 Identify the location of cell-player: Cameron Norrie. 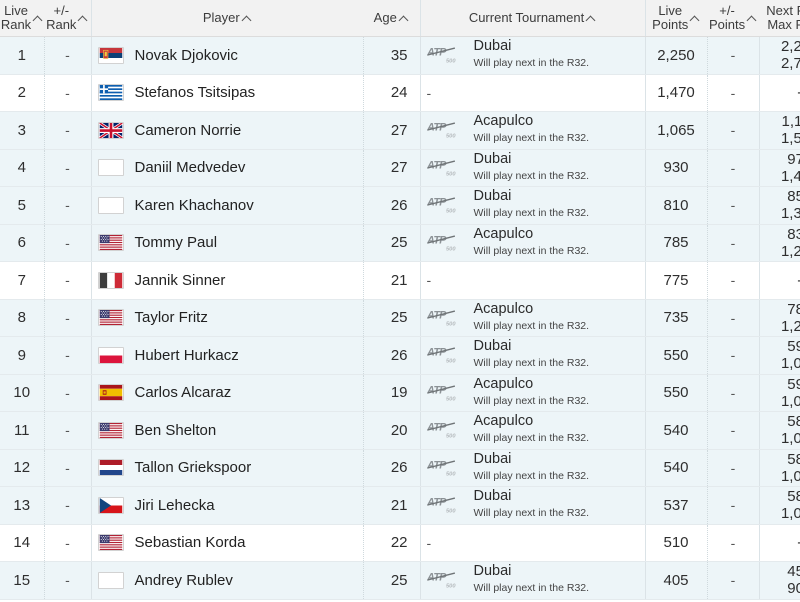
(226, 130).